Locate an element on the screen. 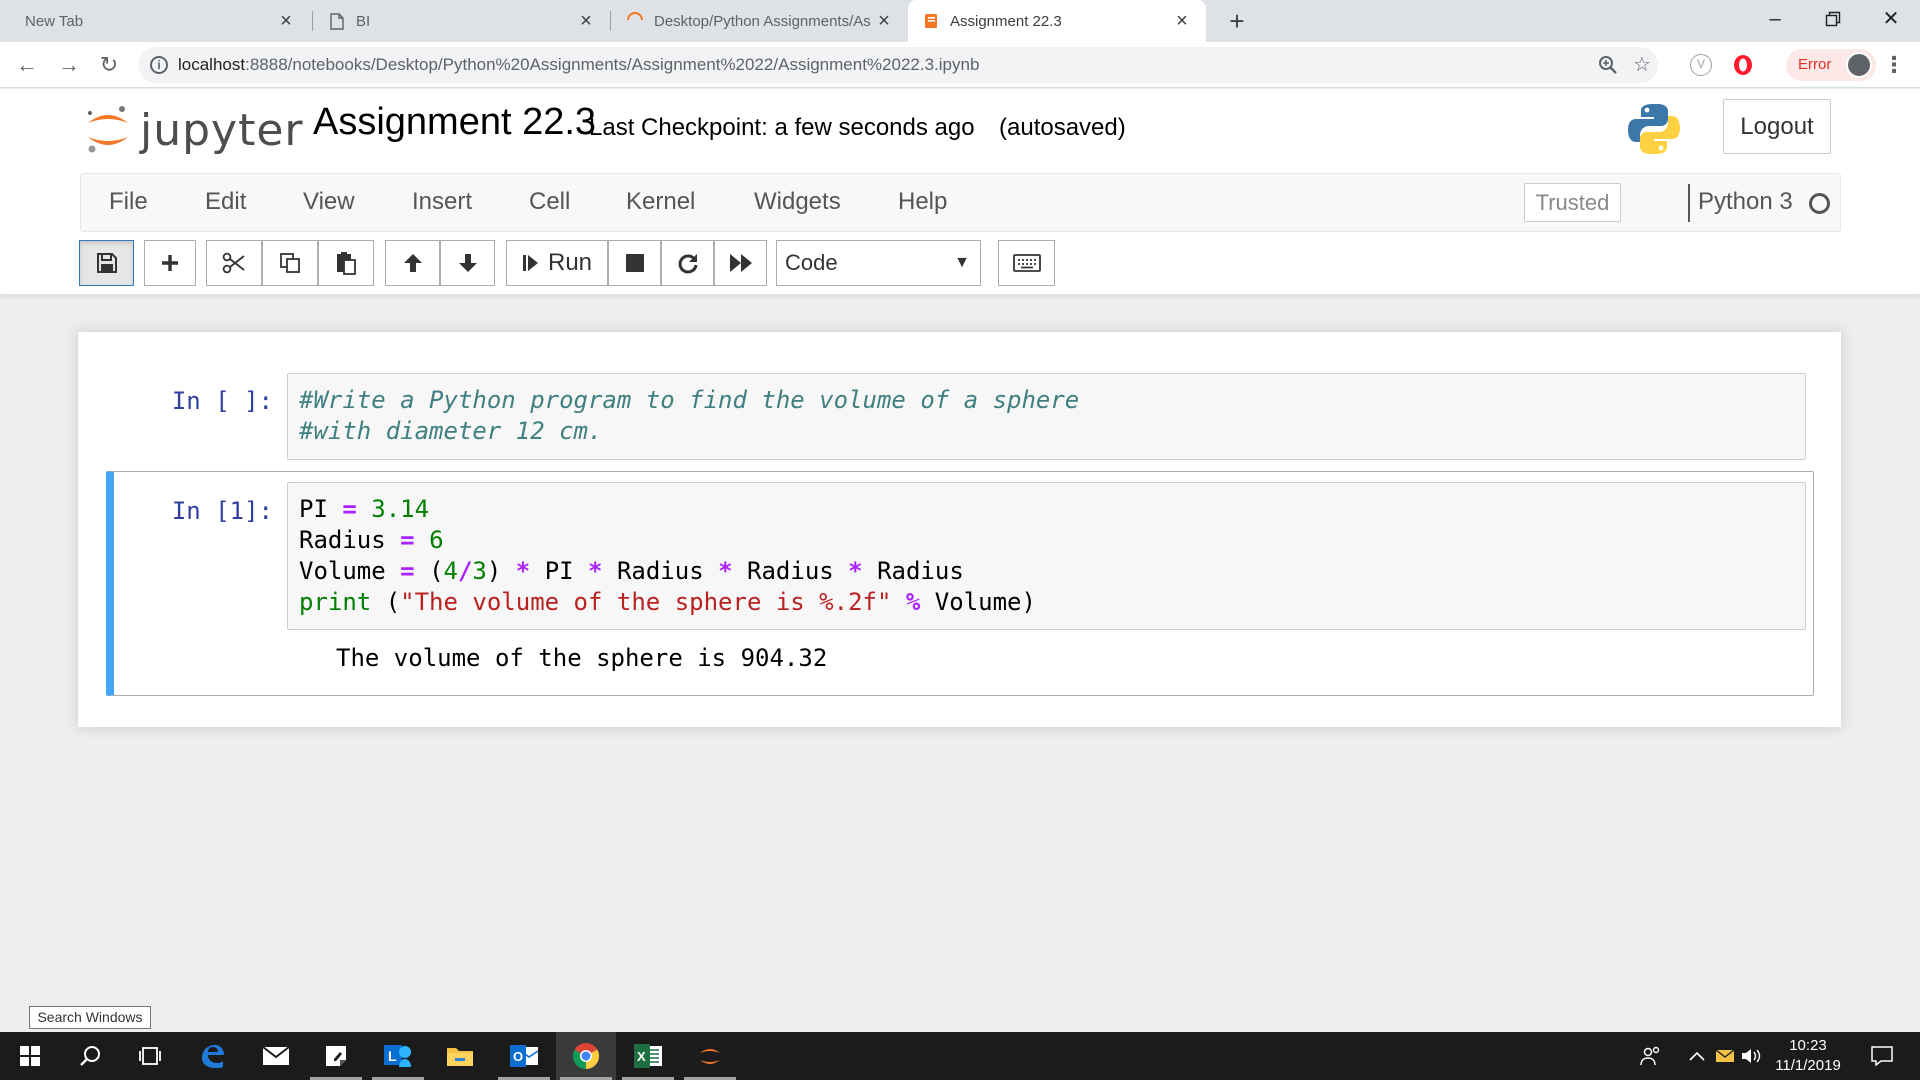 The image size is (1920, 1080). chrome-app is located at coordinates (586, 1056).